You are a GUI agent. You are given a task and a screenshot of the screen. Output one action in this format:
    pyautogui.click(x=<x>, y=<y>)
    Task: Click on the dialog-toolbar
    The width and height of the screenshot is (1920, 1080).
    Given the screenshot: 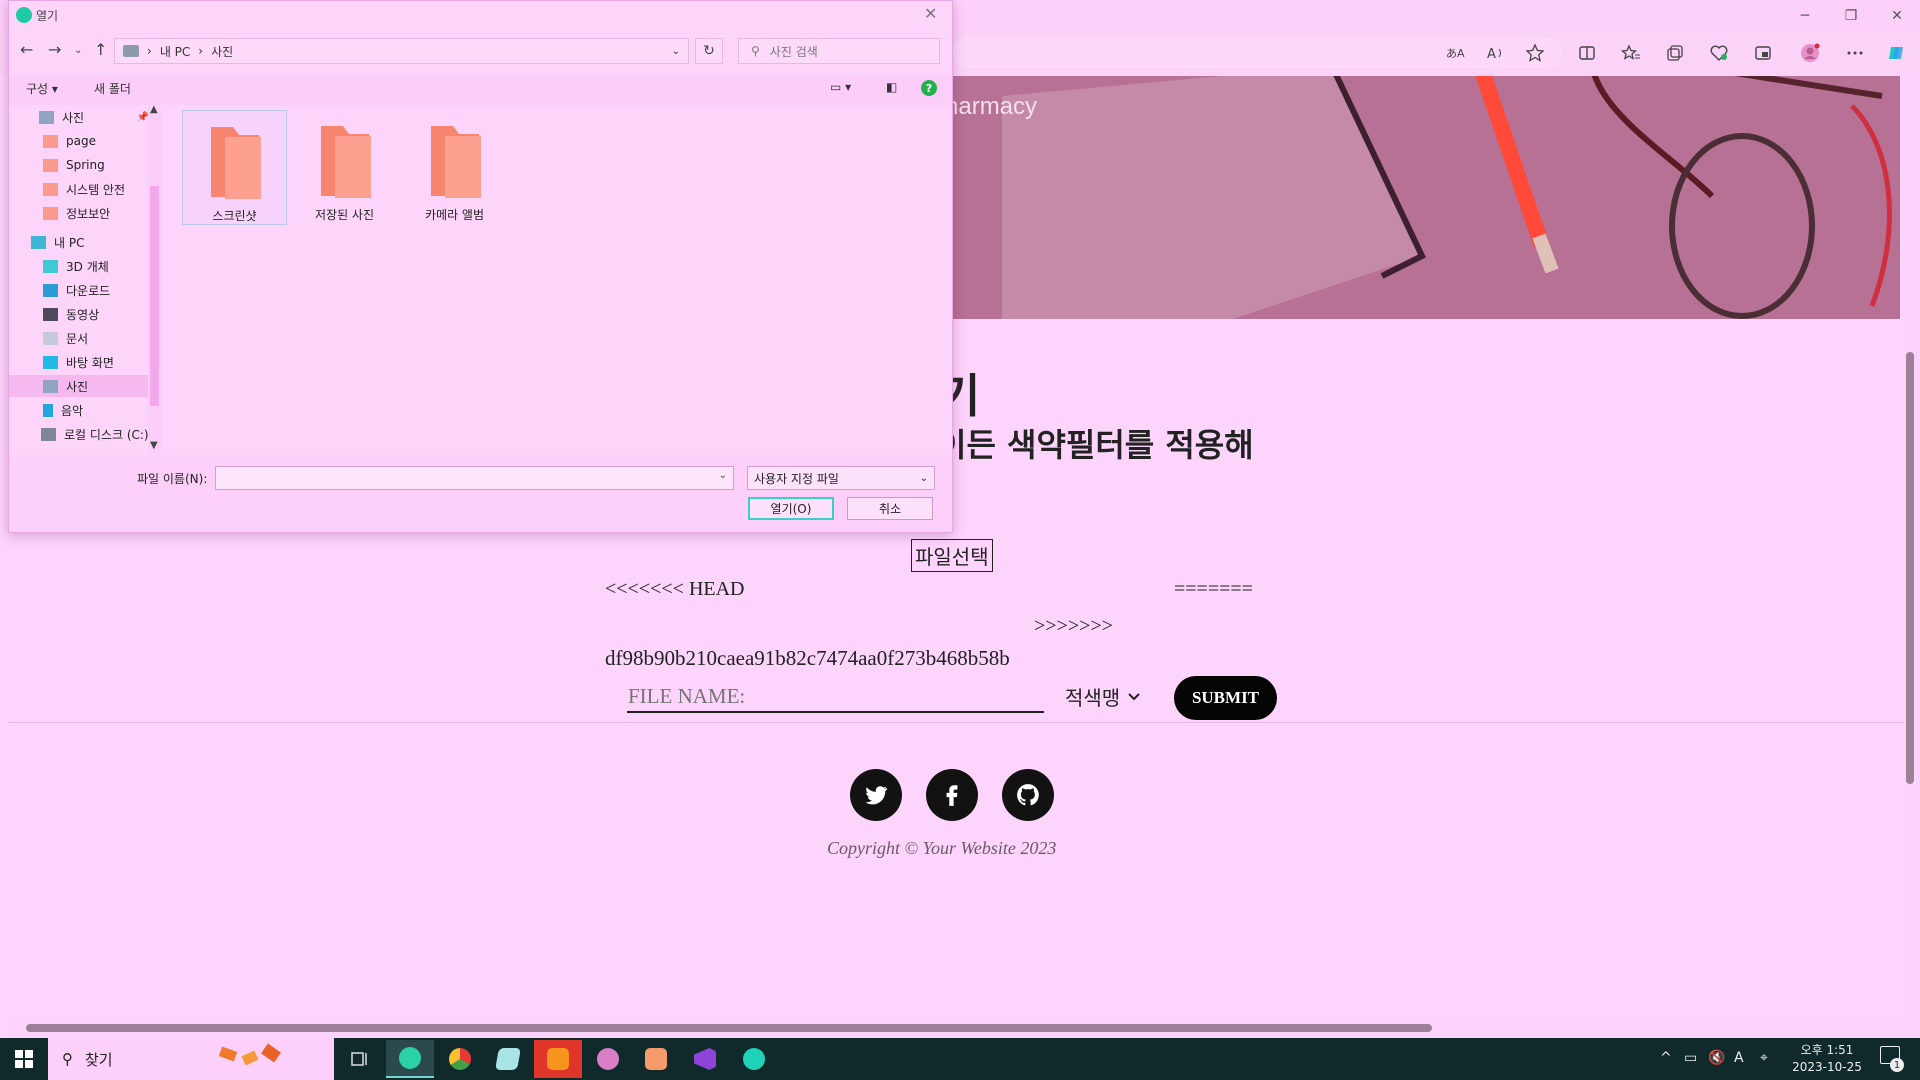 What is the action you would take?
    pyautogui.click(x=480, y=90)
    